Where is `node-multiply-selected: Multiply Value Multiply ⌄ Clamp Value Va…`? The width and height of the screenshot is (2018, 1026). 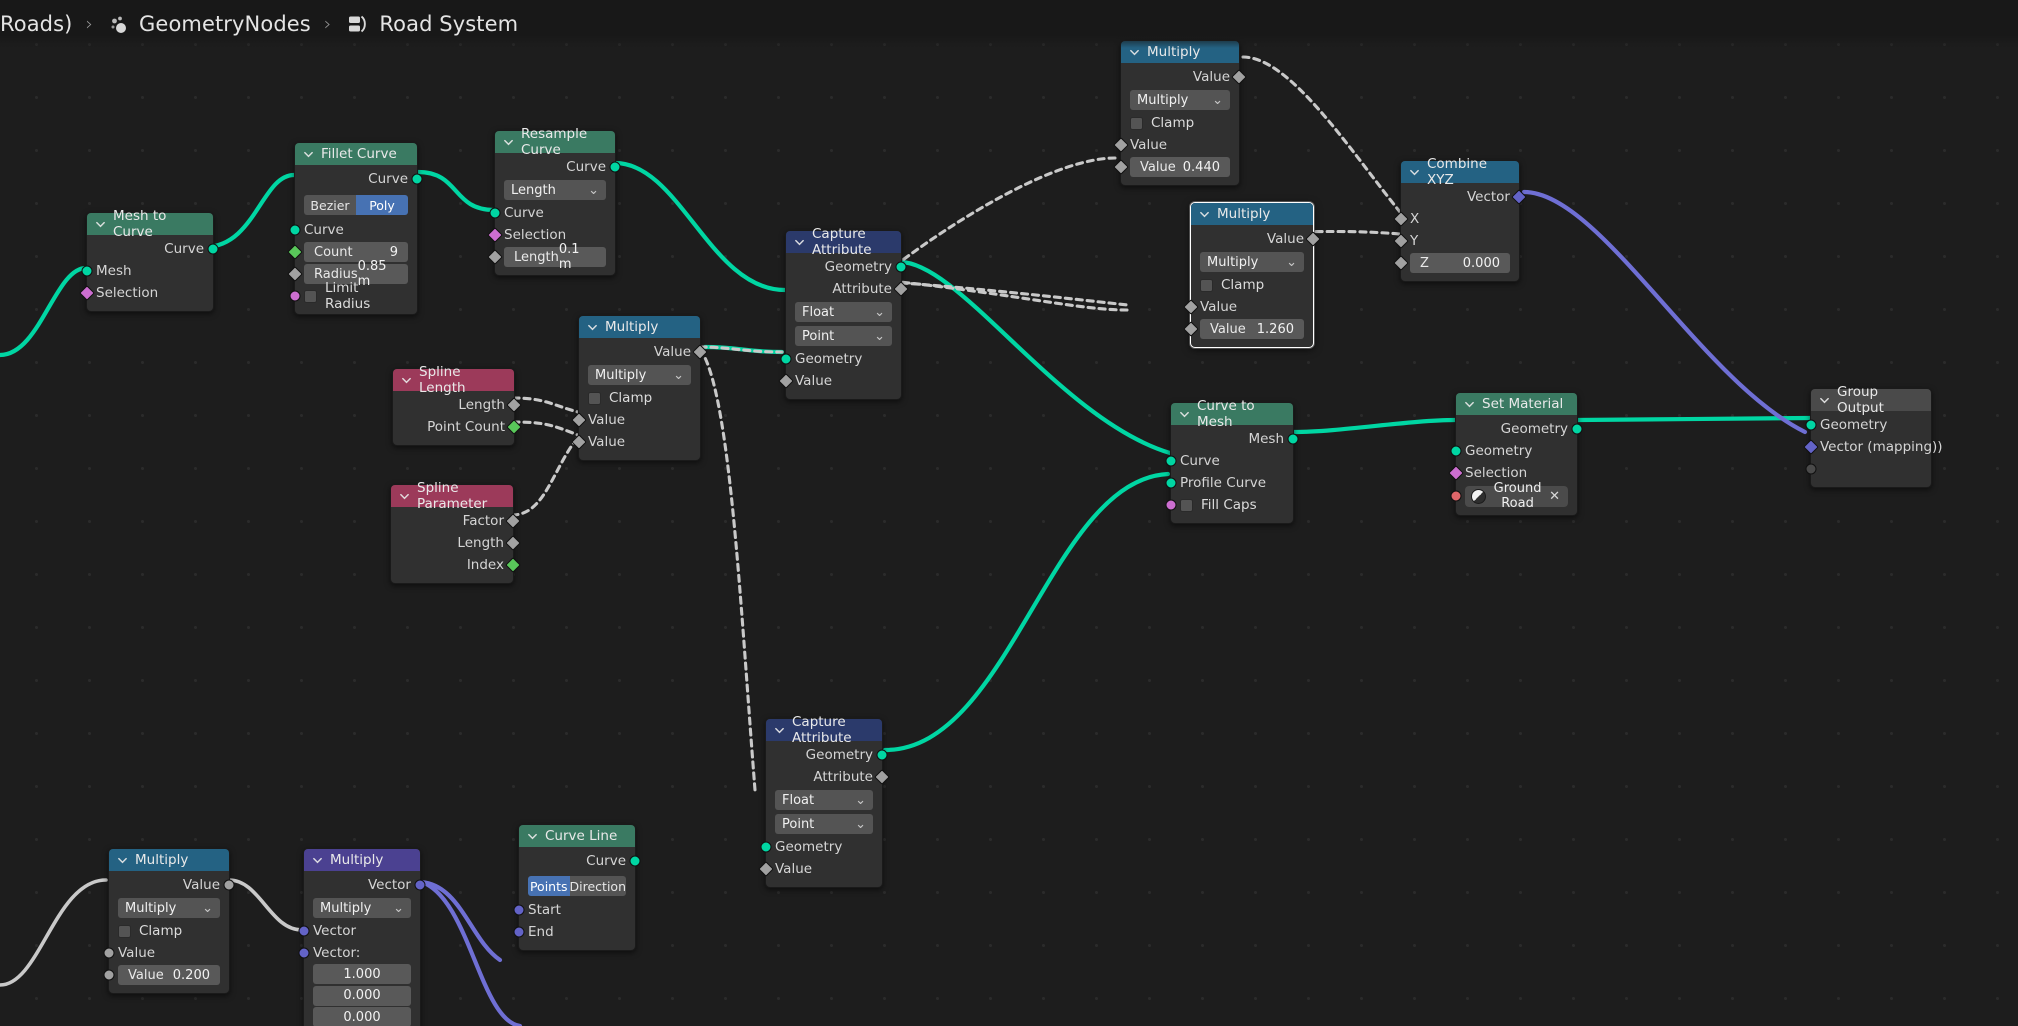
node-multiply-selected: Multiply Value Multiply ⌄ Clamp Value Va… is located at coordinates (1252, 275).